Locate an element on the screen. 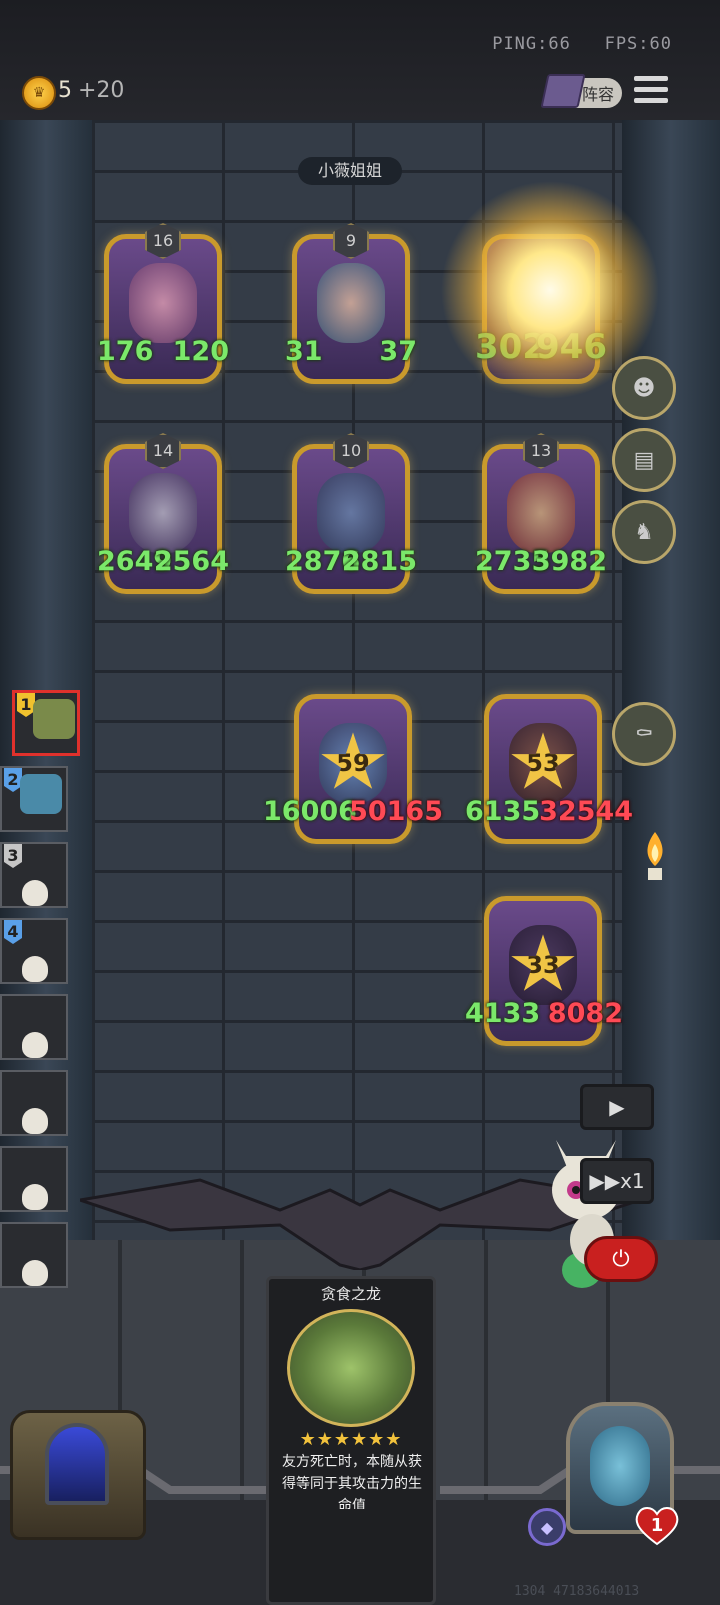 This screenshot has height=1605, width=720. attack-value: 176 is located at coordinates (125, 351).